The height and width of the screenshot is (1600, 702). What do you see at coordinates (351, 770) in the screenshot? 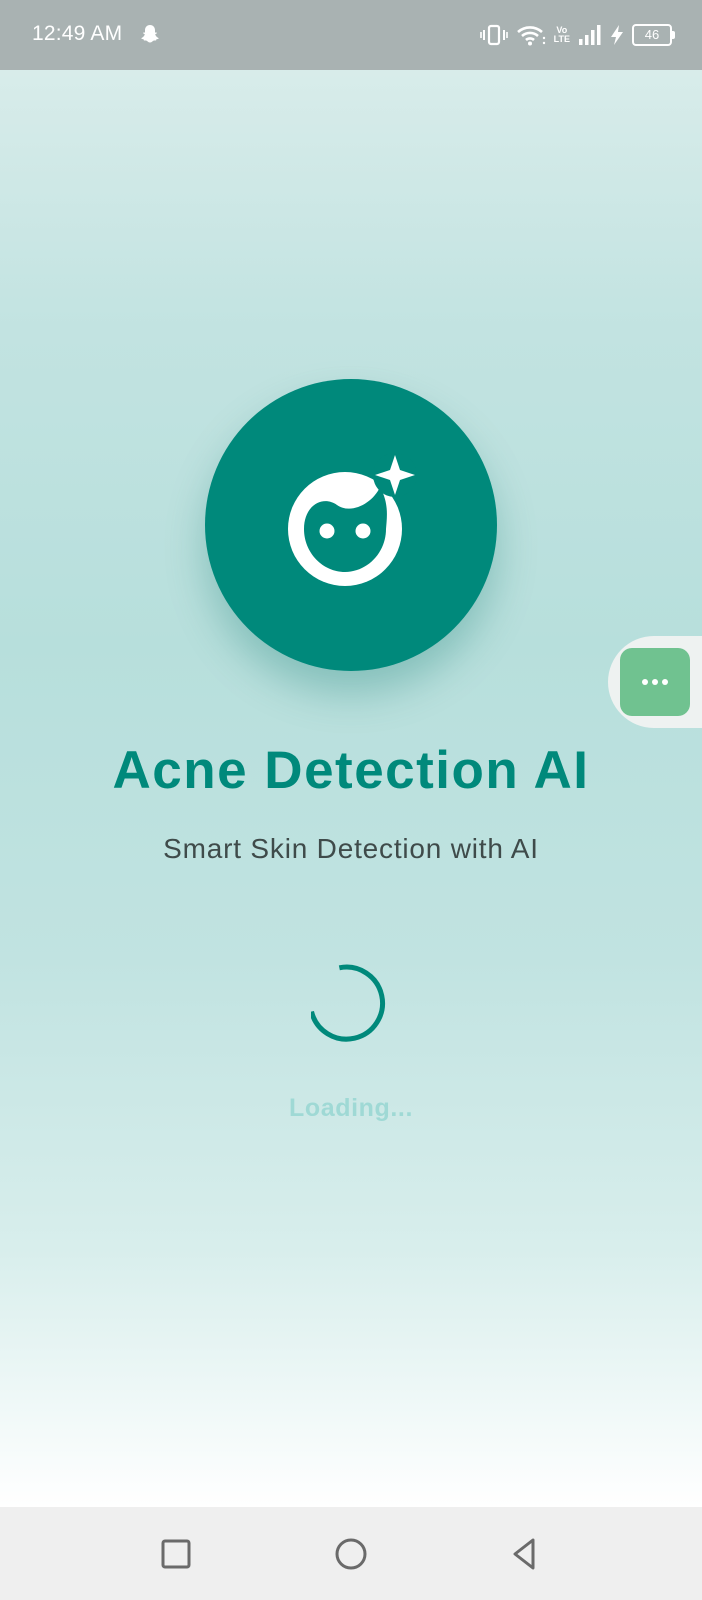
I see `app-title: Acne Detection AI` at bounding box center [351, 770].